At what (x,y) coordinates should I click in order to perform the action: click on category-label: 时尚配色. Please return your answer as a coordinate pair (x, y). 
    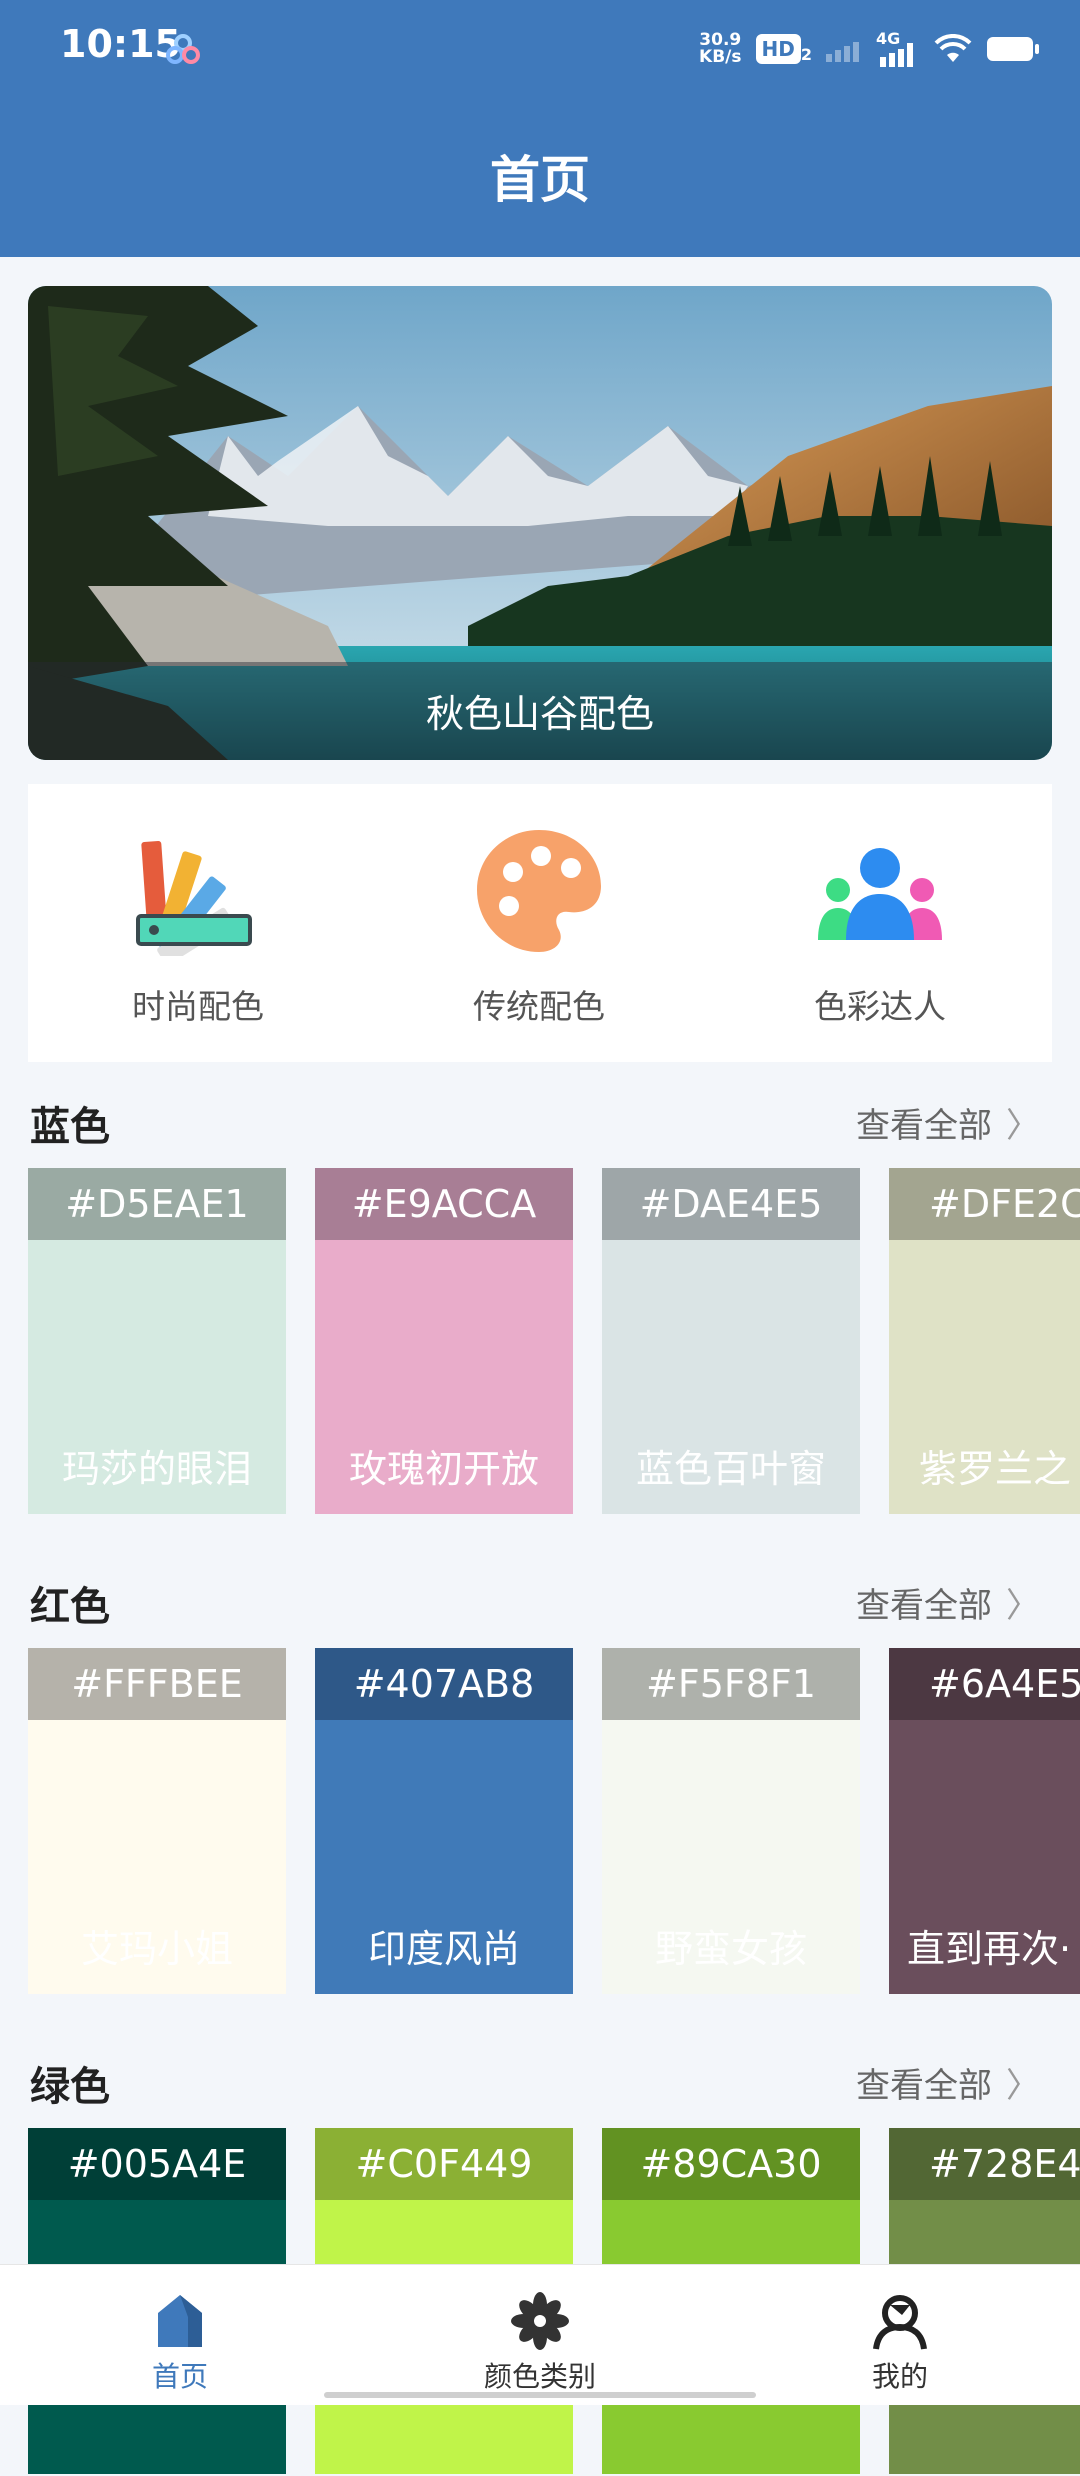
    Looking at the image, I should click on (198, 1006).